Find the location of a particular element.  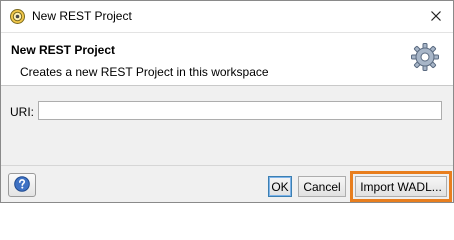

import-wadl-highlight is located at coordinates (401, 186).